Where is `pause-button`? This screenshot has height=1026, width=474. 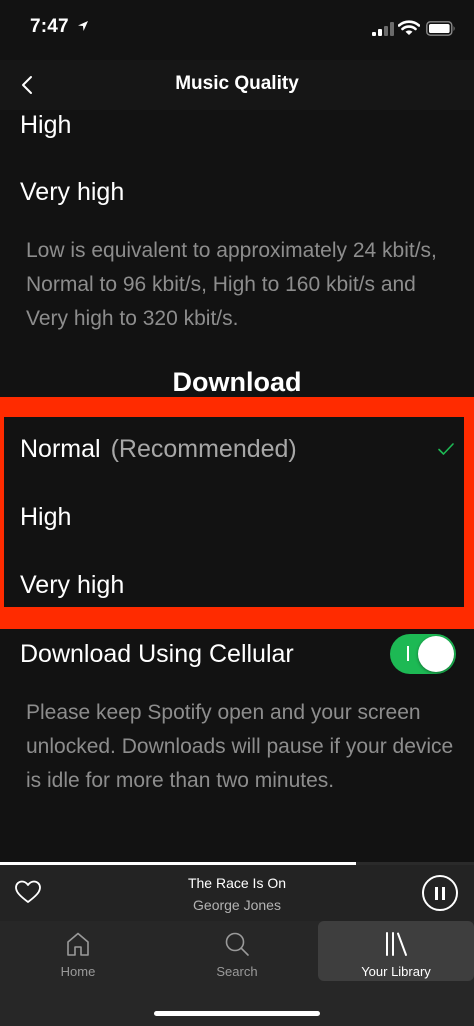
pause-button is located at coordinates (440, 893).